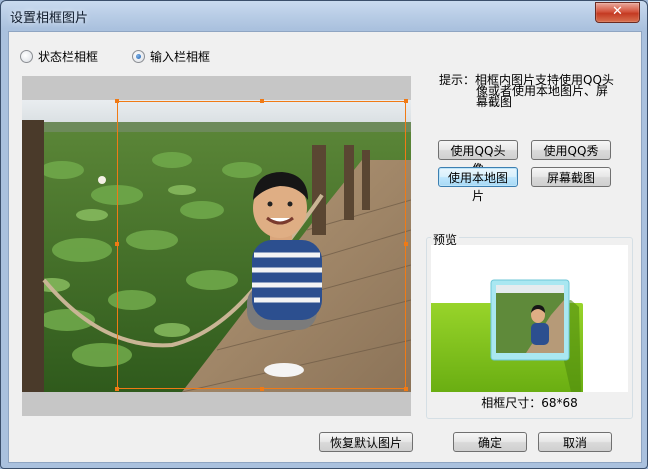 The width and height of the screenshot is (648, 469). Describe the element at coordinates (571, 150) in the screenshot. I see `use-qq-show-button: 使用QQ秀` at that location.